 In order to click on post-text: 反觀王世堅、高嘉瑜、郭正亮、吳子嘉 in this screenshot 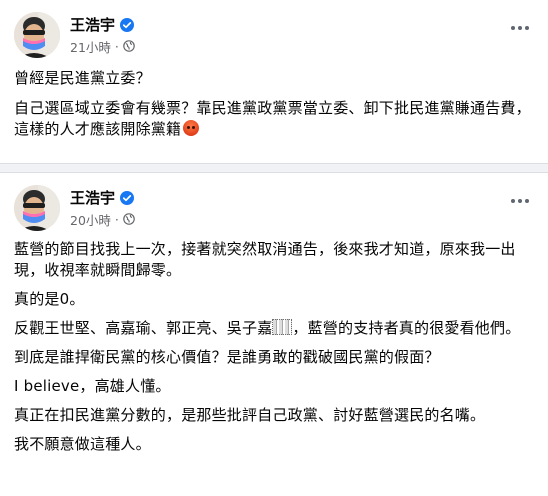, I will do `click(143, 328)`.